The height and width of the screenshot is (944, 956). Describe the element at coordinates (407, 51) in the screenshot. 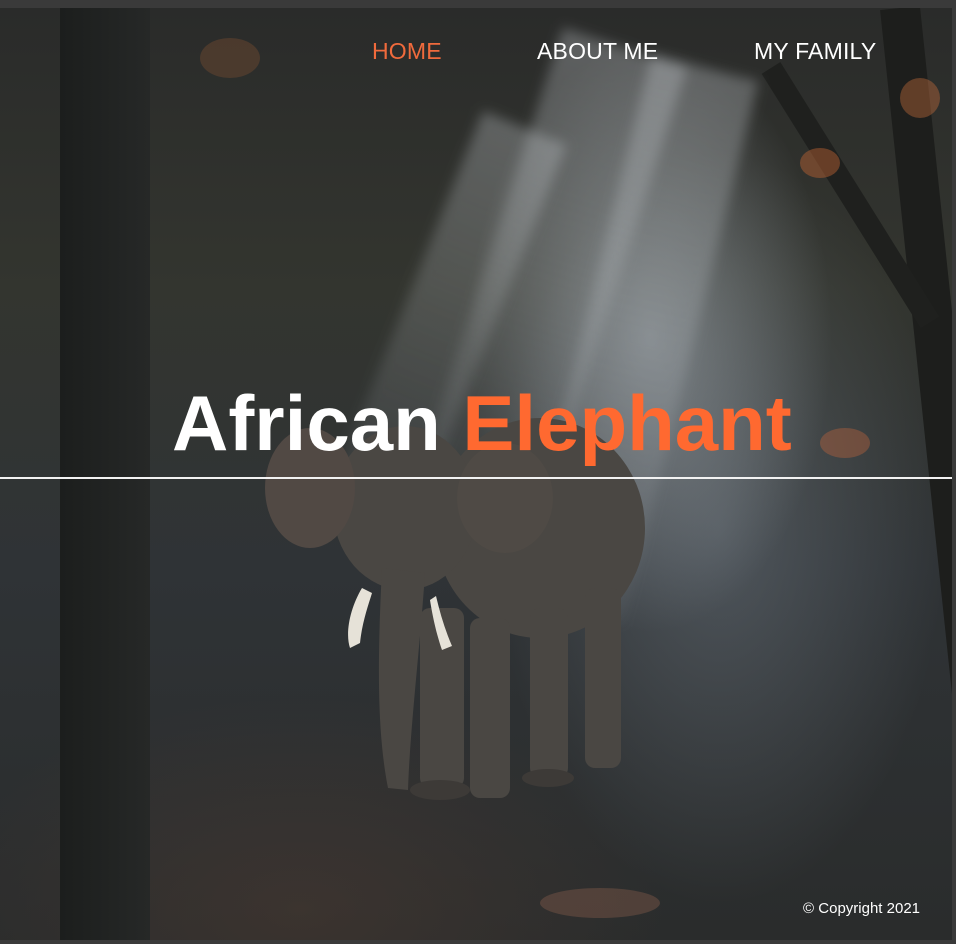

I see `nav-link-home: HOME` at that location.